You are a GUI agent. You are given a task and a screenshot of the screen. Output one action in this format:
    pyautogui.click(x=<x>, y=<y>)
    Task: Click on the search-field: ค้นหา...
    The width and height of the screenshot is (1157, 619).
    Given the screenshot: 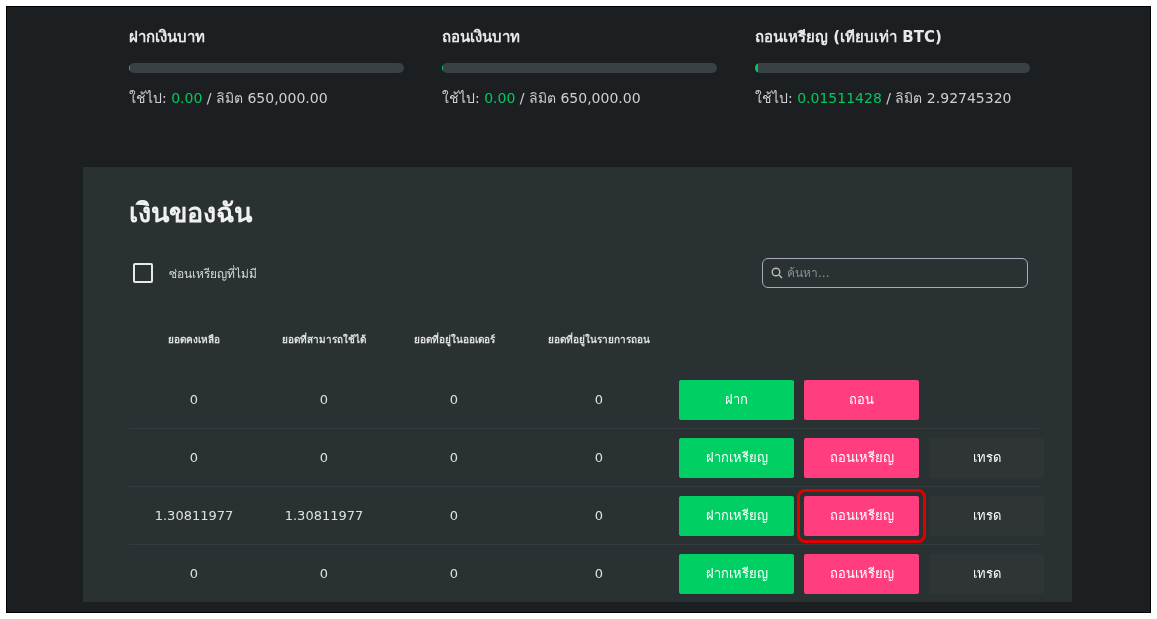 What is the action you would take?
    pyautogui.click(x=895, y=273)
    